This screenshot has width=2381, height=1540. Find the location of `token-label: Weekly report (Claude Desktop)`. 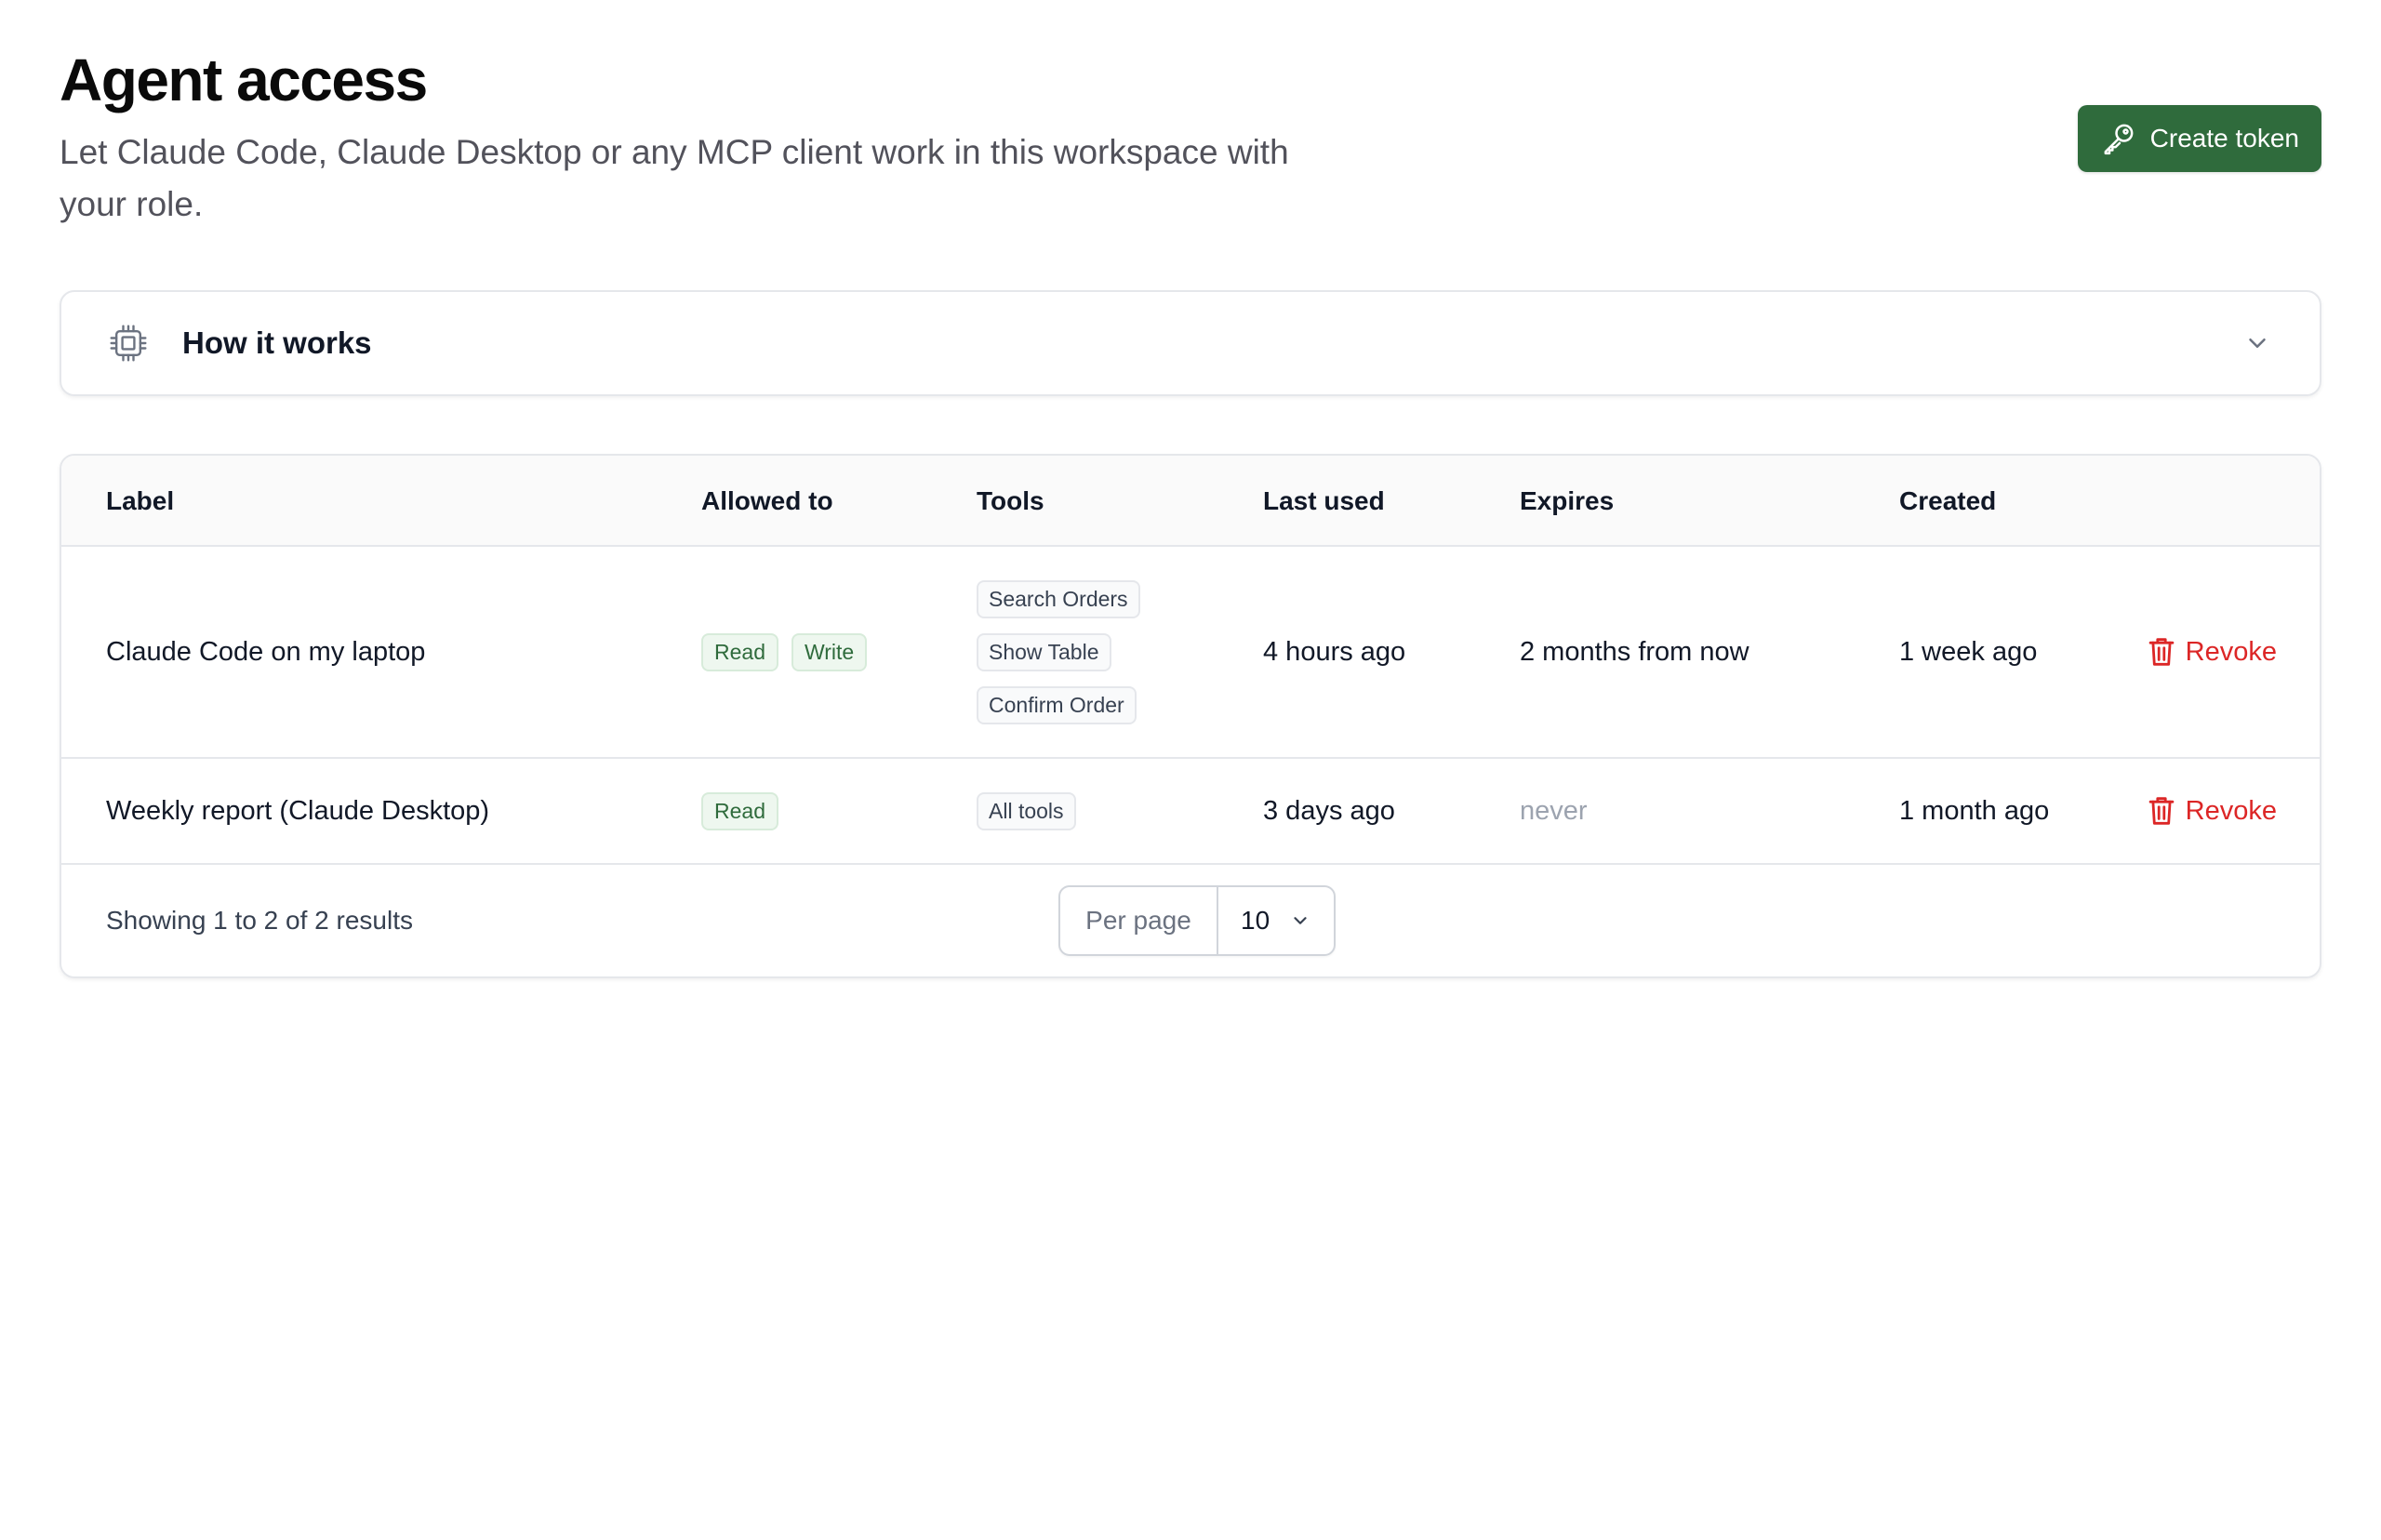

token-label: Weekly report (Claude Desktop) is located at coordinates (298, 810).